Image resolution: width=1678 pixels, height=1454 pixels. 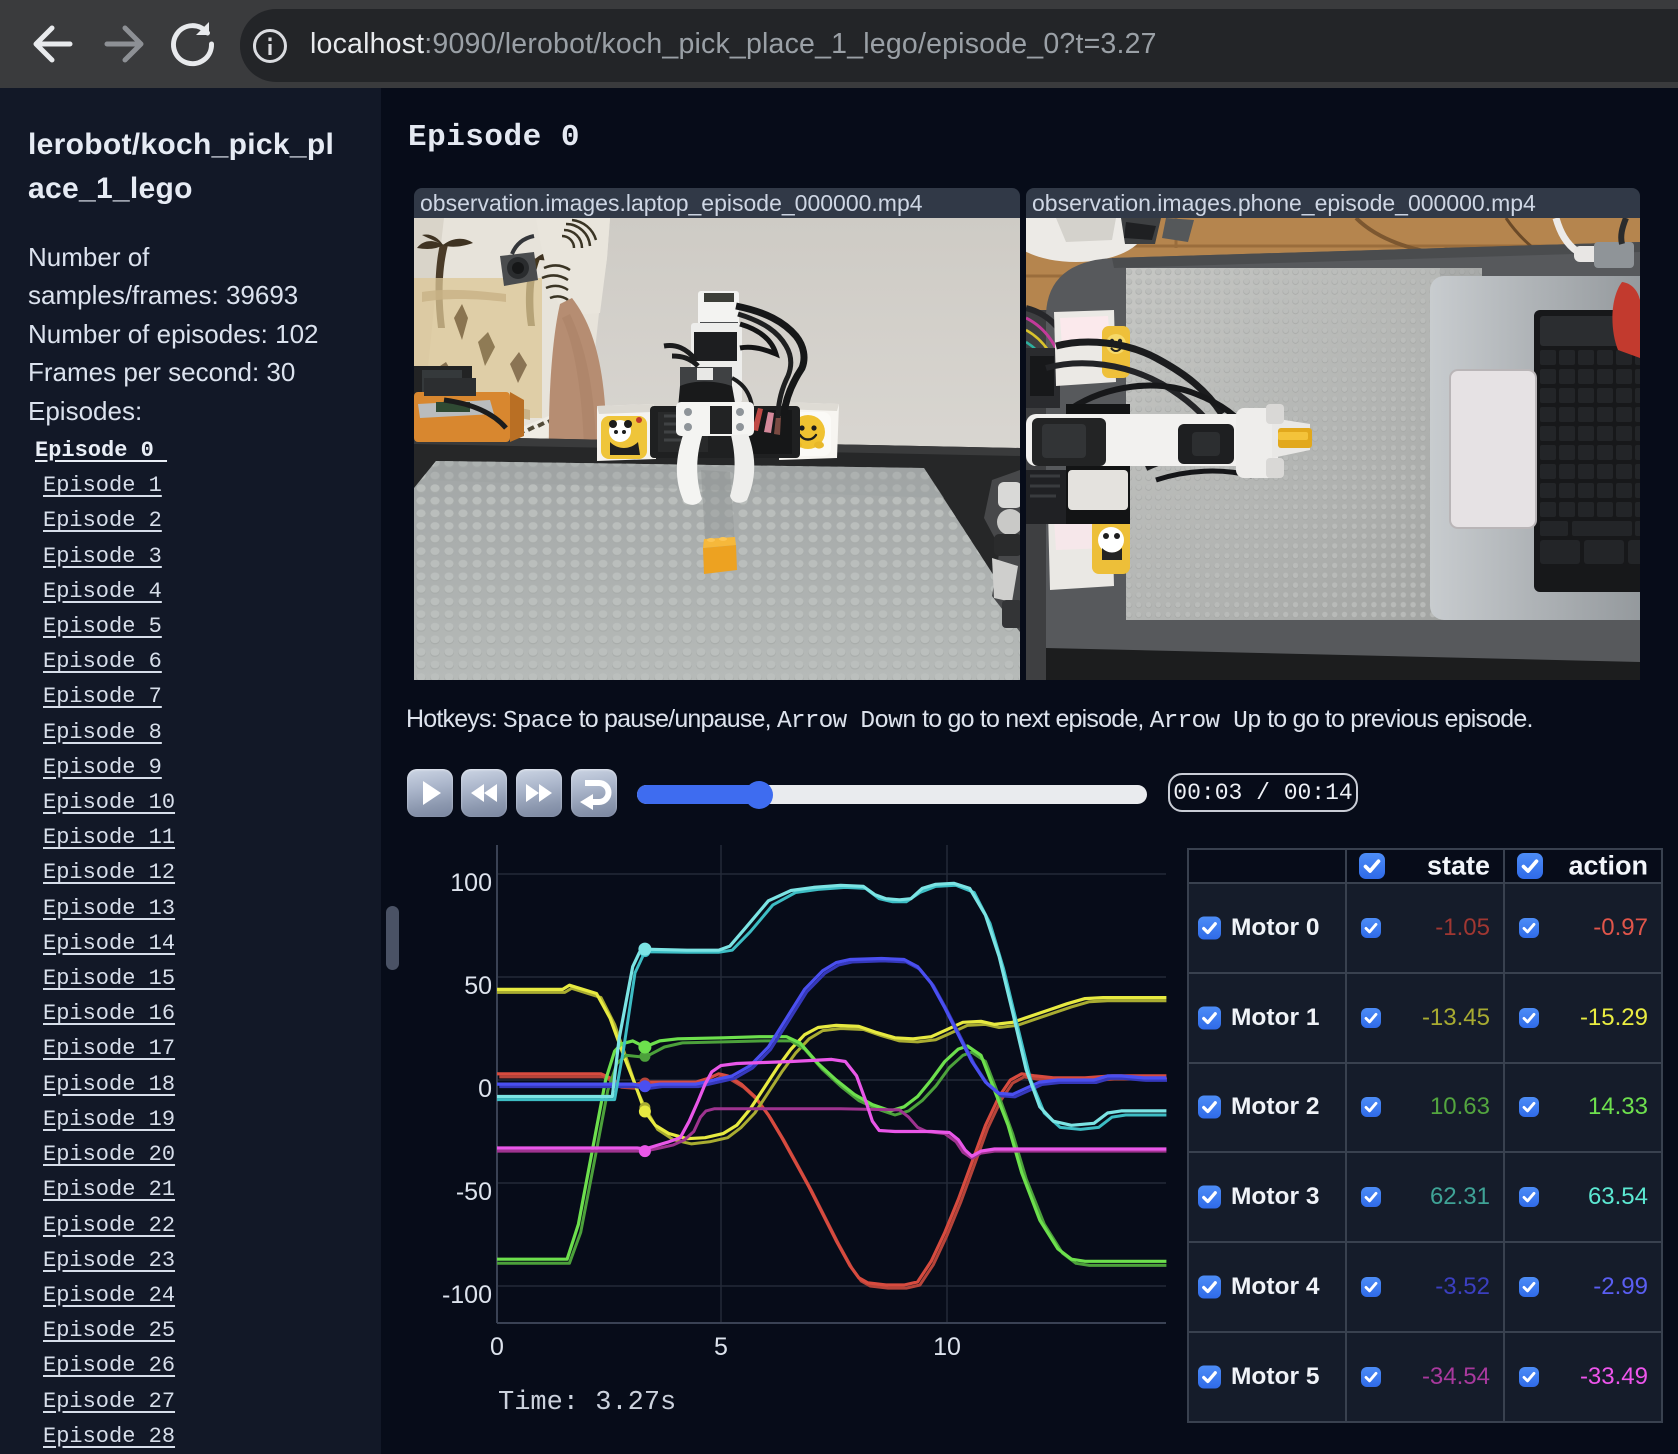 I want to click on svg-text: 50, so click(x=478, y=986).